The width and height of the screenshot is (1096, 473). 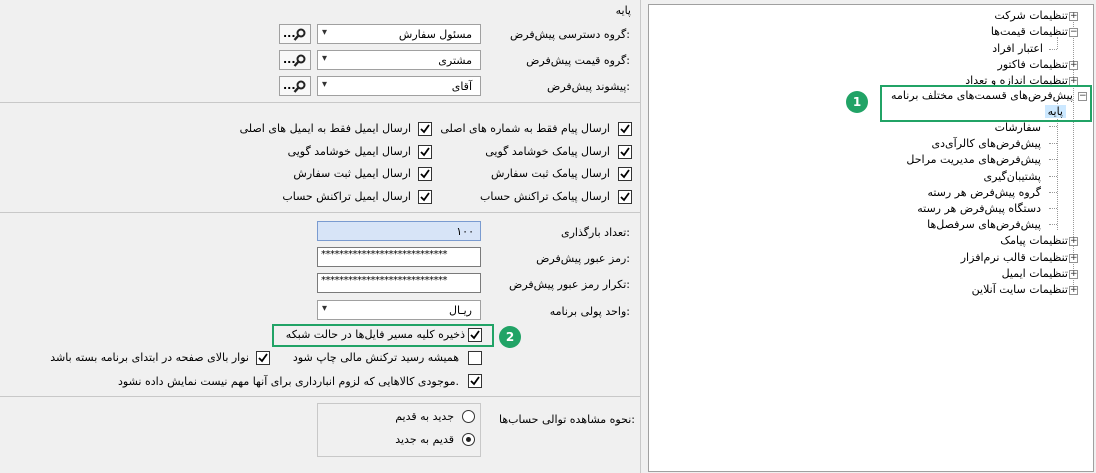 What do you see at coordinates (399, 257) in the screenshot?
I see `password-input: ****************************` at bounding box center [399, 257].